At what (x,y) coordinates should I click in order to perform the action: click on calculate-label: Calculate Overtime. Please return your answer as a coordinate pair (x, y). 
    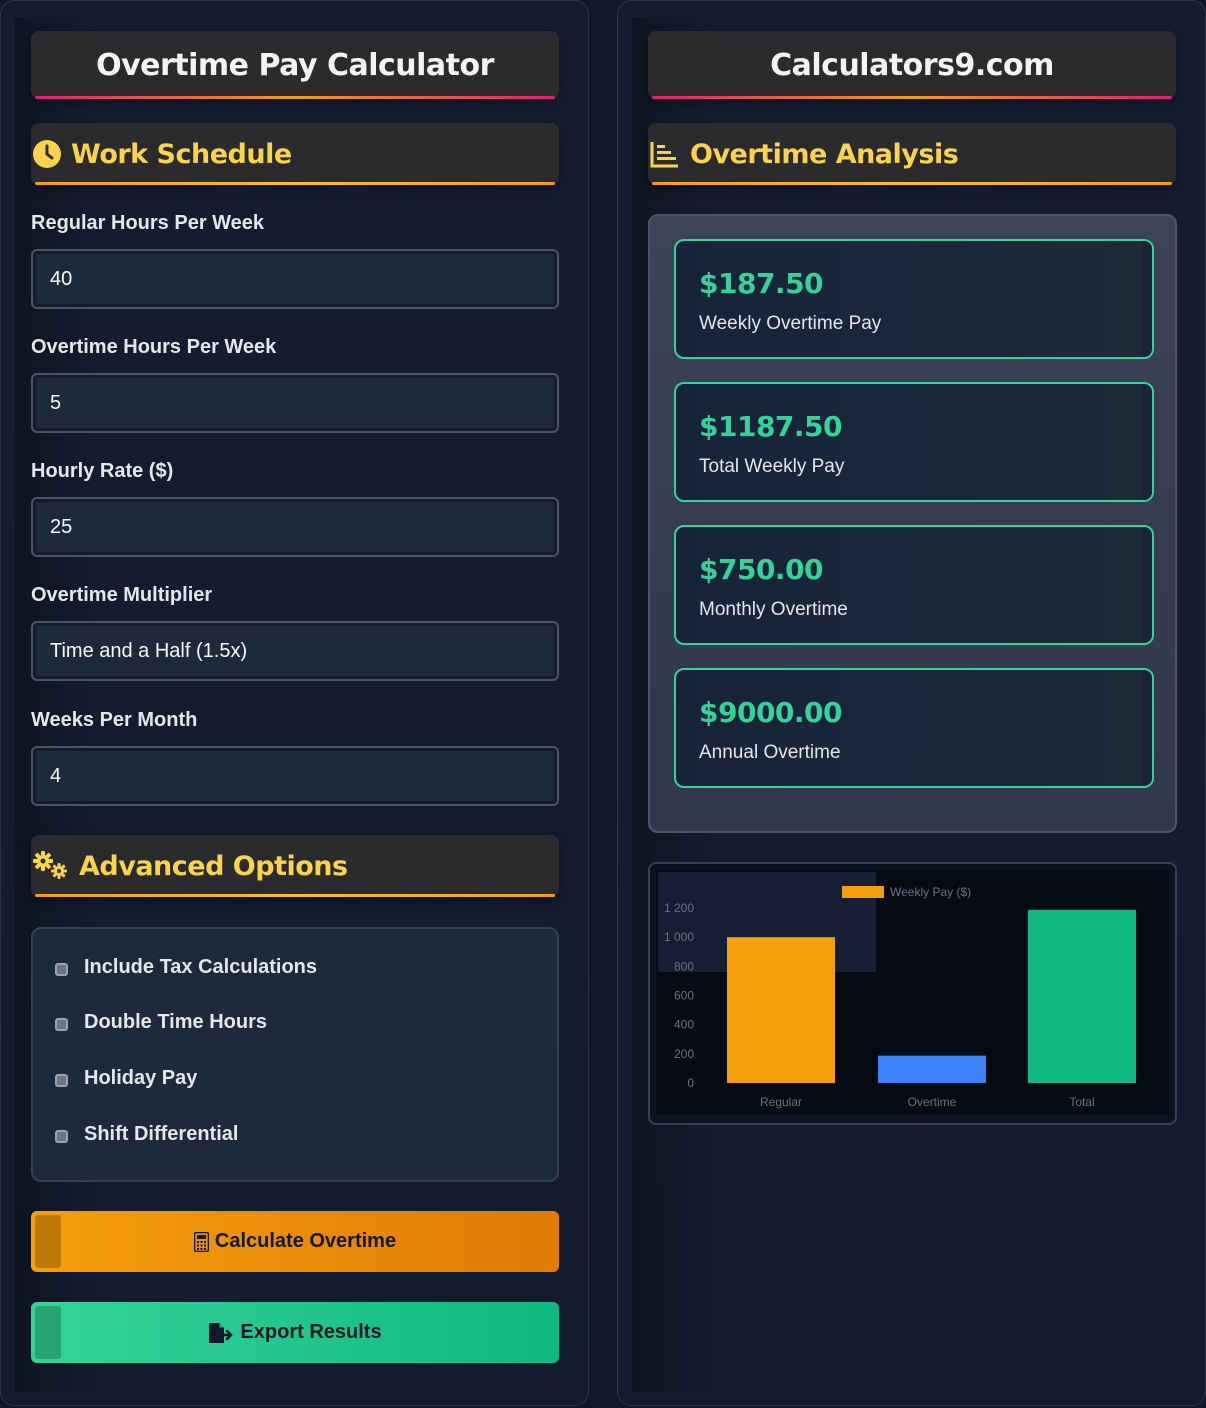
    Looking at the image, I should click on (305, 1241).